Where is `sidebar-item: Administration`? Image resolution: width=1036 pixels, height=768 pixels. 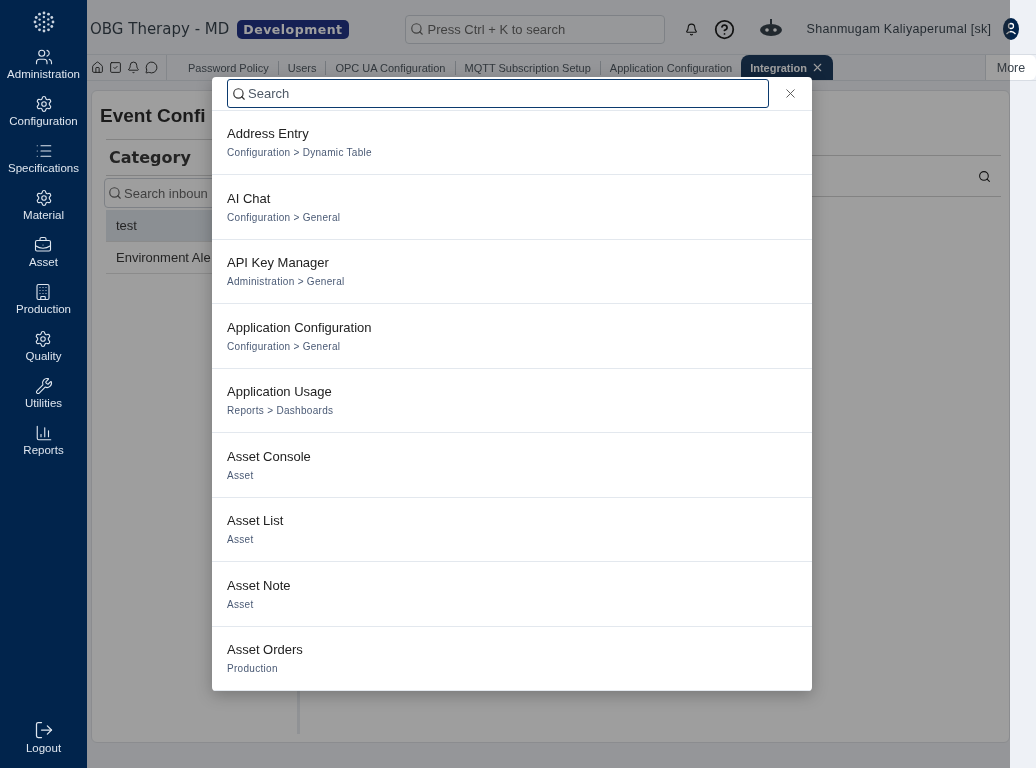
sidebar-item: Administration is located at coordinates (43, 63).